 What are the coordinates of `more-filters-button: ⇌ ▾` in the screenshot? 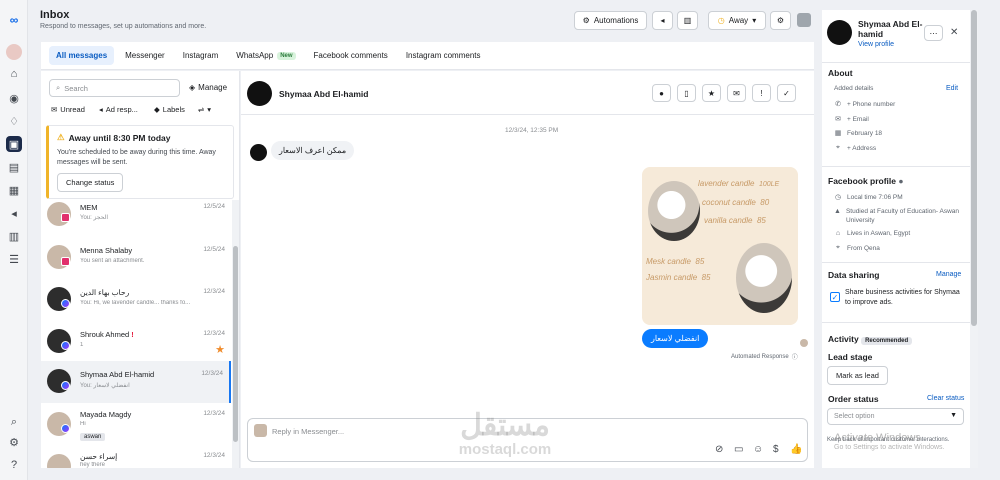 It's located at (204, 109).